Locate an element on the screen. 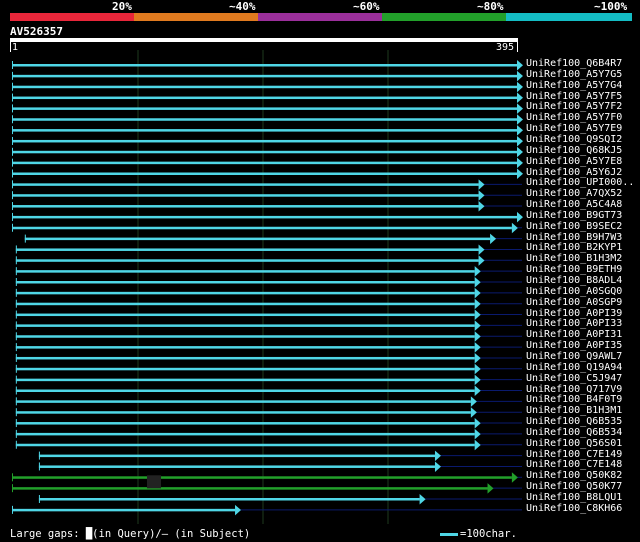 This screenshot has height=542, width=640. hit-label: UniRef100_B9GT73 is located at coordinates (574, 215).